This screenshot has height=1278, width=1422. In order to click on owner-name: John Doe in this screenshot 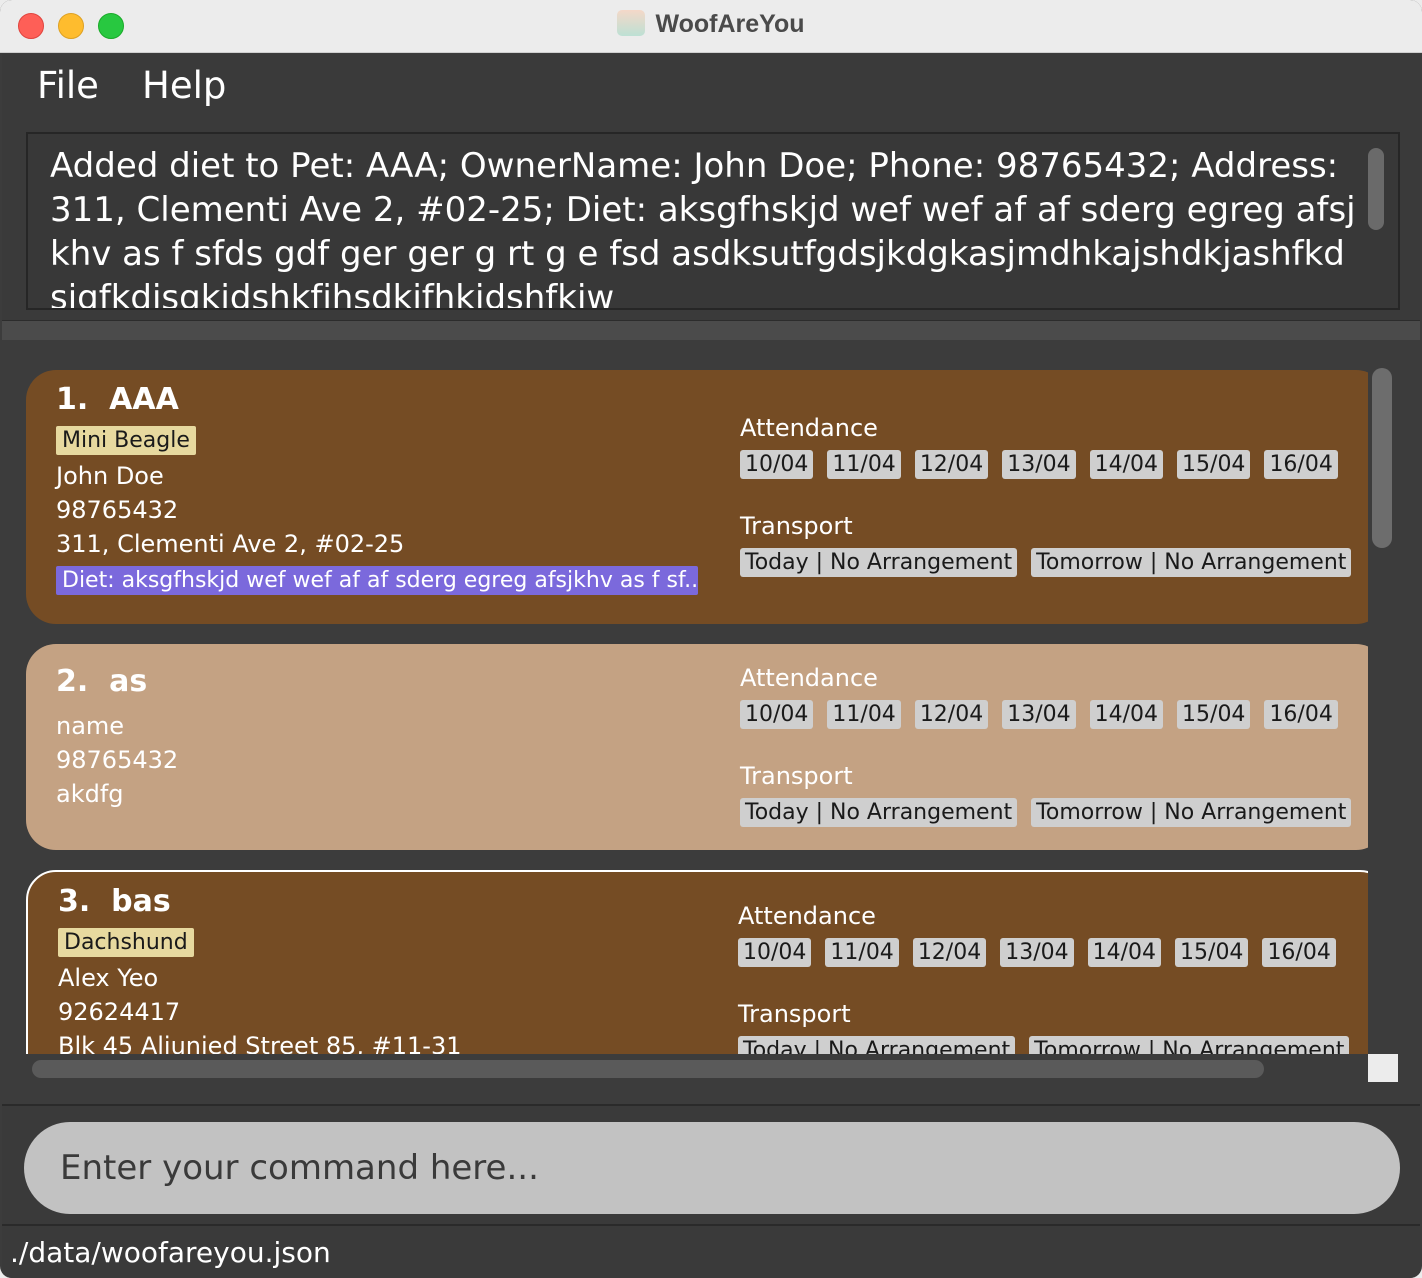, I will do `click(110, 476)`.